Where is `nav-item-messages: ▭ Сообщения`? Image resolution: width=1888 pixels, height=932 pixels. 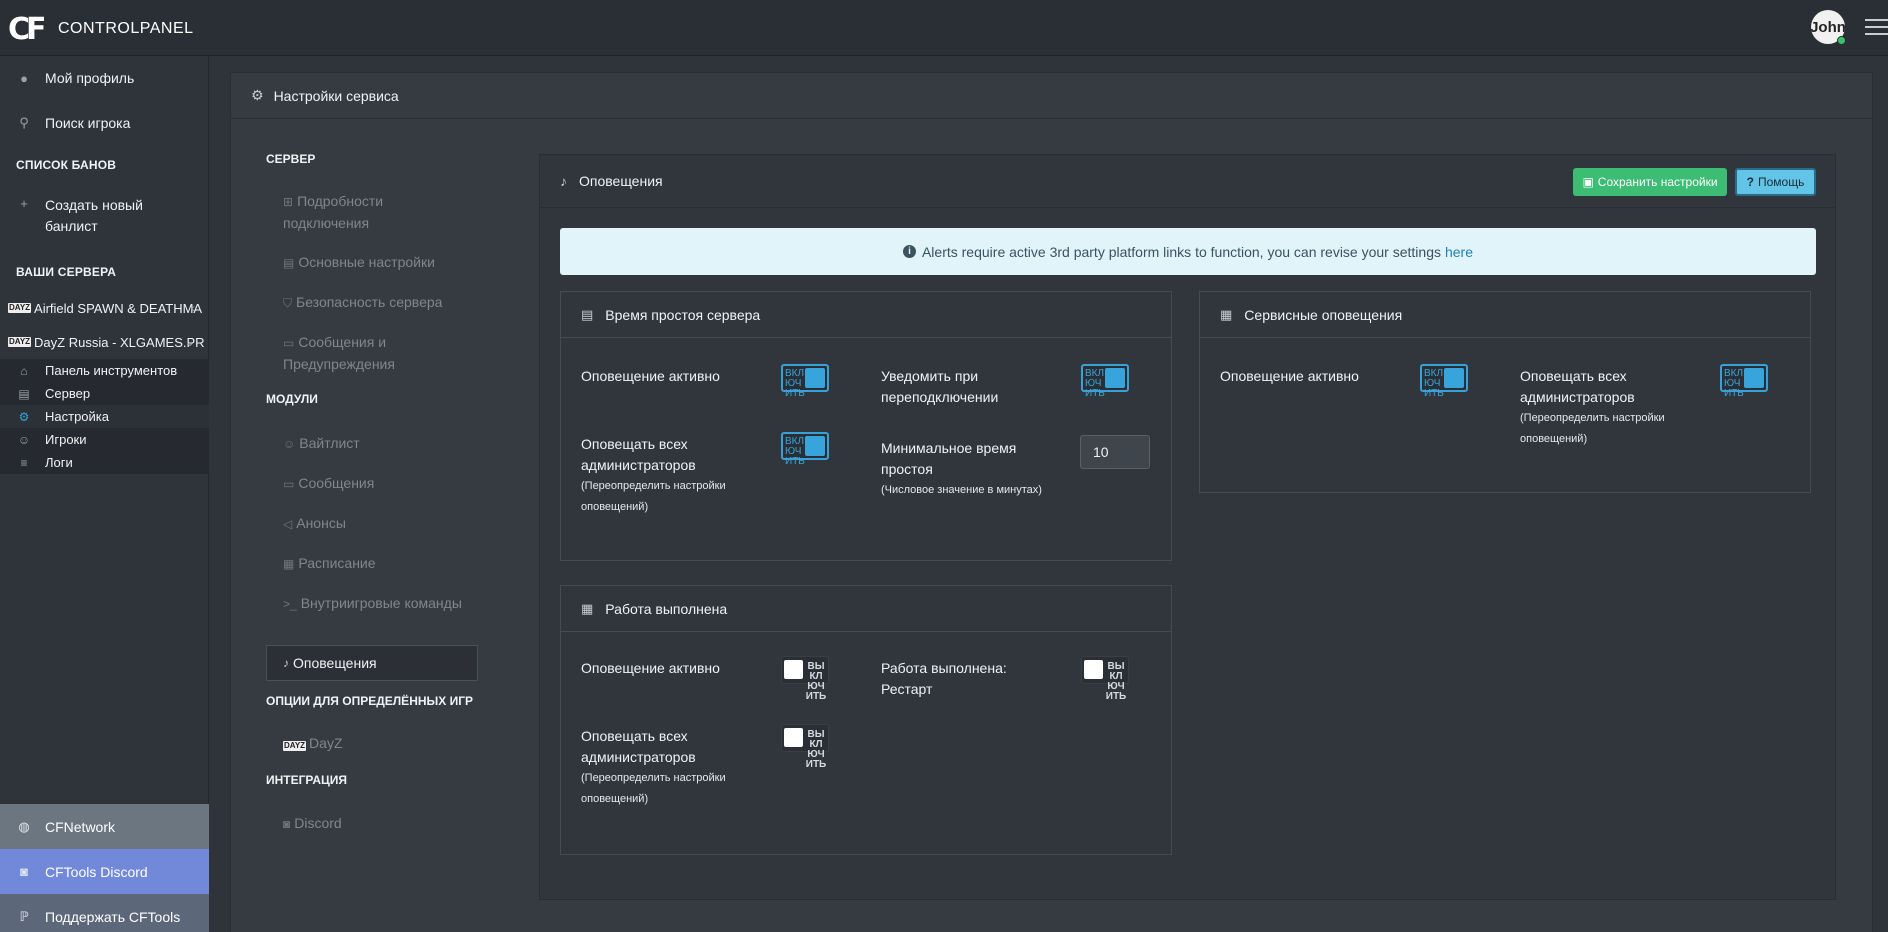 nav-item-messages: ▭ Сообщения is located at coordinates (373, 484).